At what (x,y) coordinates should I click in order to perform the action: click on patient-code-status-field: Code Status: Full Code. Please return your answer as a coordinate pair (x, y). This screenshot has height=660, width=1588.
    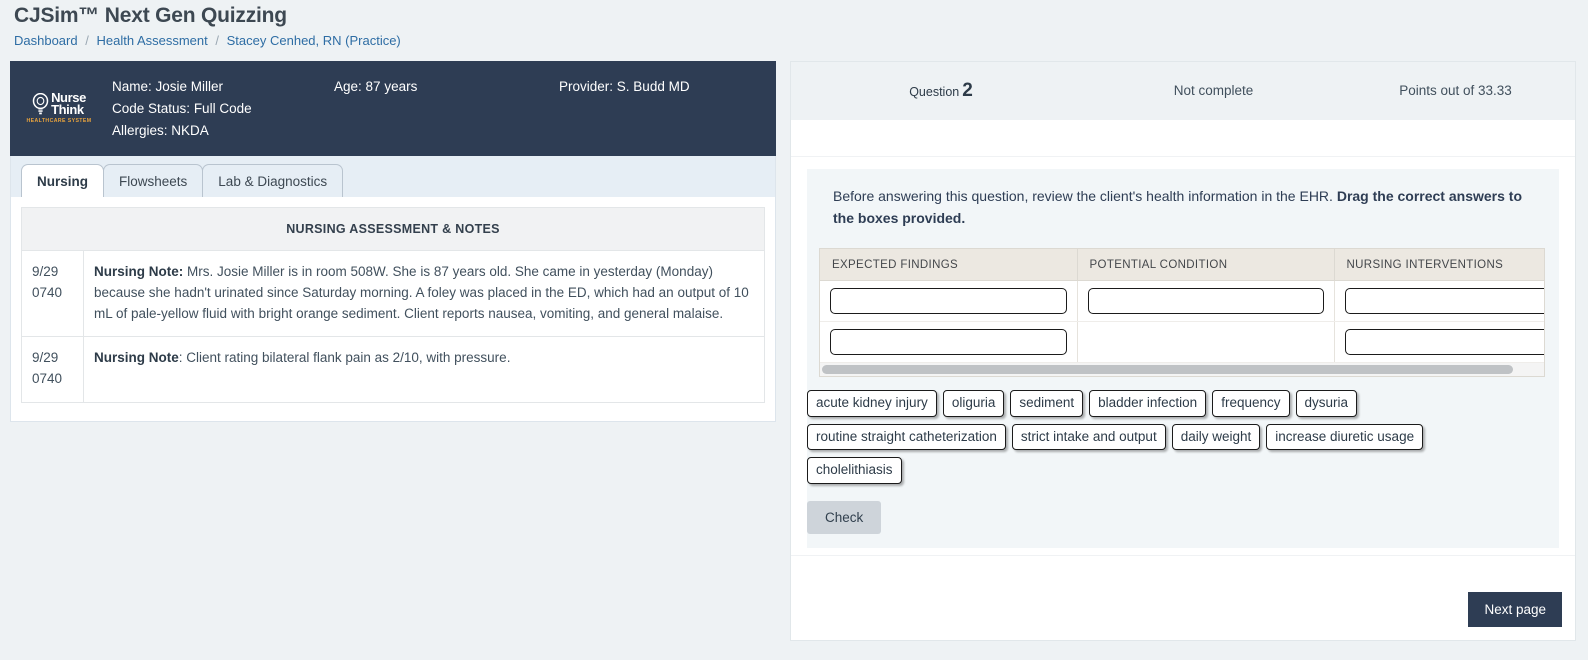
    Looking at the image, I should click on (223, 108).